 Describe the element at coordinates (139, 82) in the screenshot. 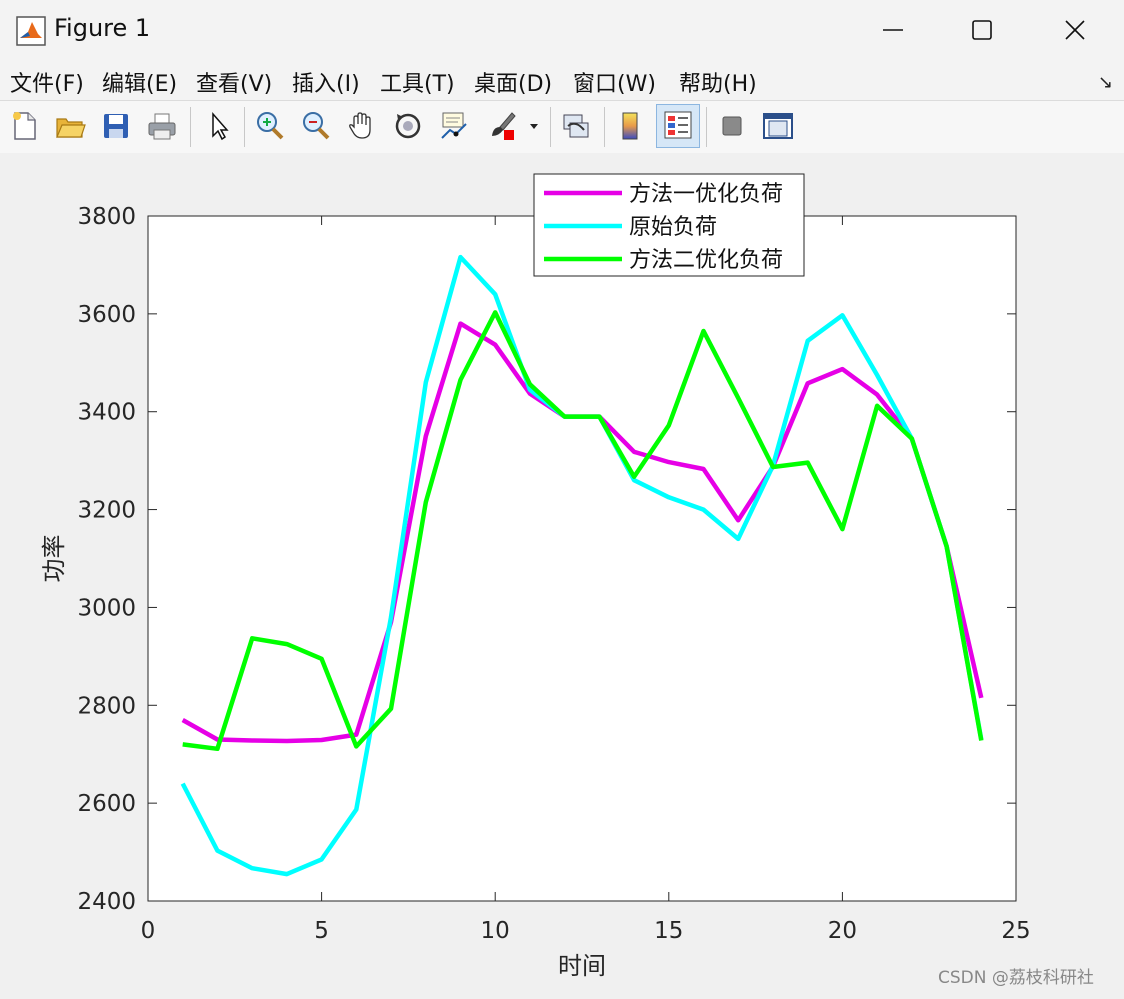

I see `menu-edit: 编辑(E)` at that location.